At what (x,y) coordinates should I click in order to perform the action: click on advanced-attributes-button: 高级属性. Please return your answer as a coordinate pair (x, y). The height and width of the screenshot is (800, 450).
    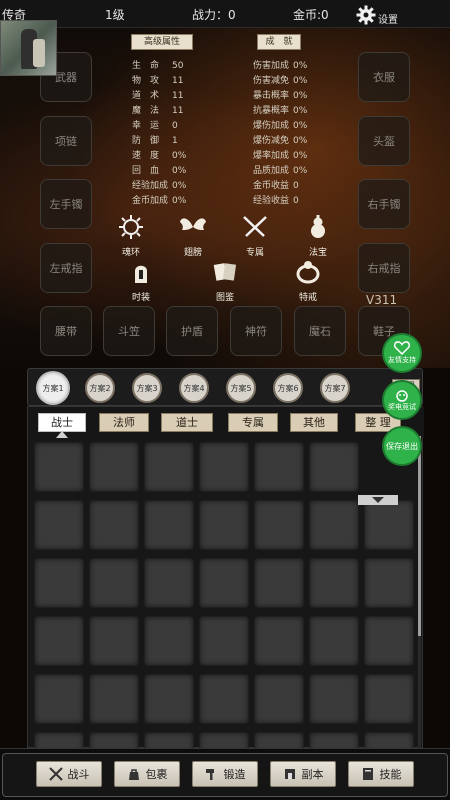
    Looking at the image, I should click on (162, 42).